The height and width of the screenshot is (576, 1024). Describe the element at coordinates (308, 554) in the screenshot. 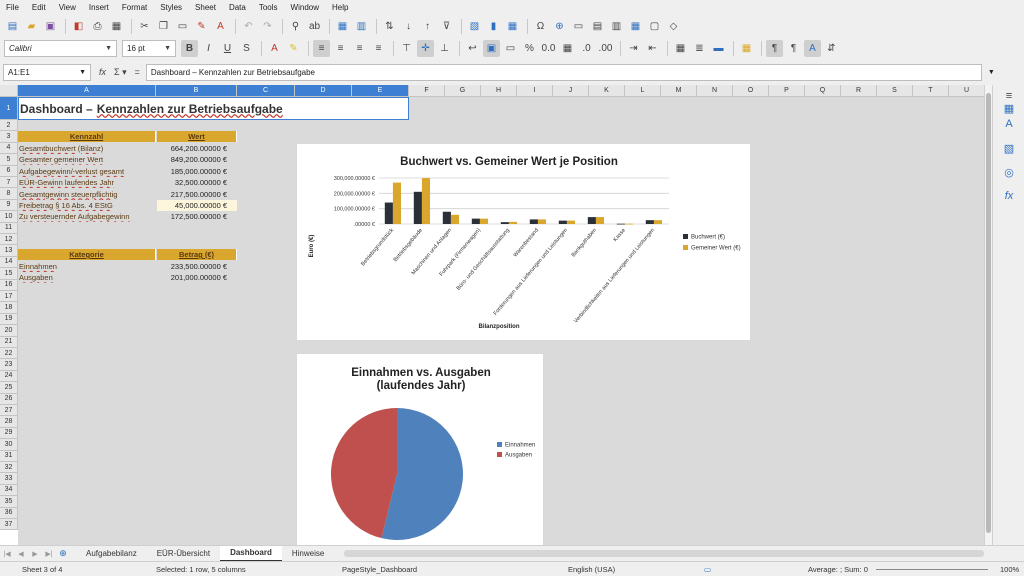

I see `tab-hinweise: Hinweise` at that location.